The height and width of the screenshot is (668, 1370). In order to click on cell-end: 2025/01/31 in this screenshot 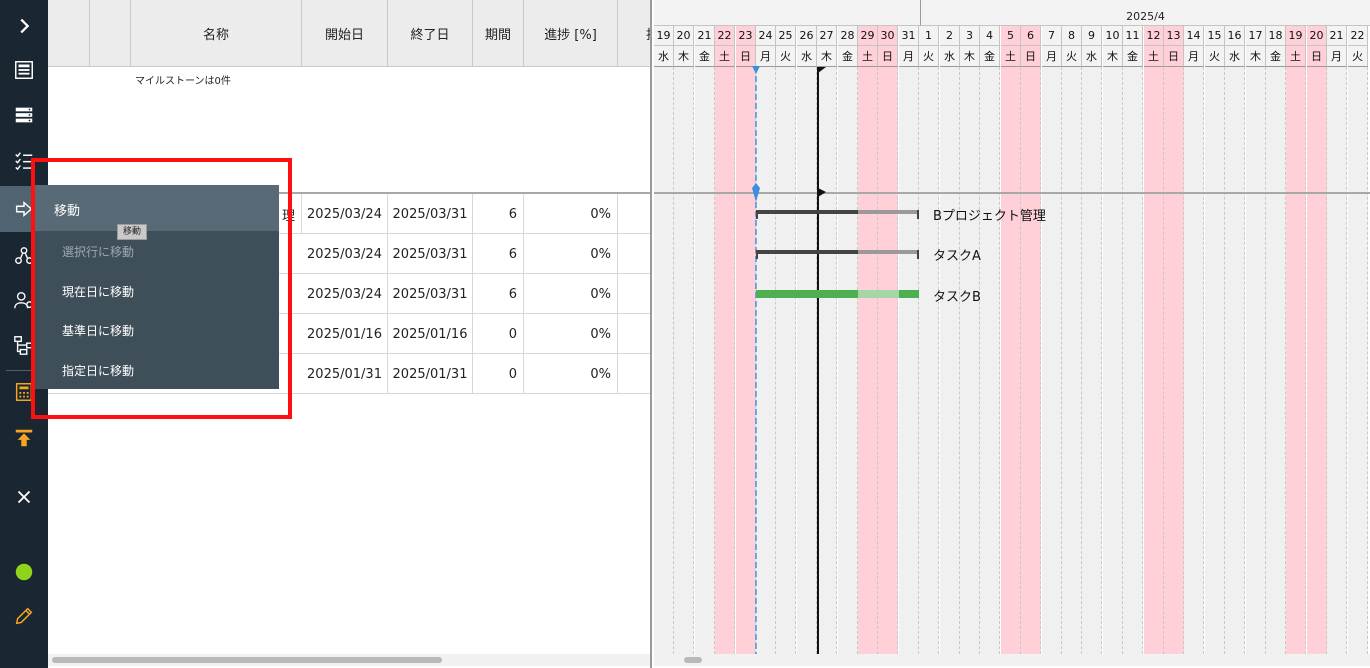, I will do `click(430, 374)`.